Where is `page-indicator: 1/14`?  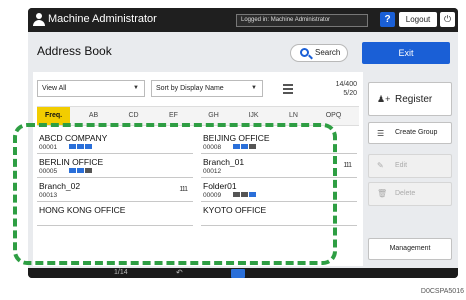 page-indicator: 1/14 is located at coordinates (121, 272).